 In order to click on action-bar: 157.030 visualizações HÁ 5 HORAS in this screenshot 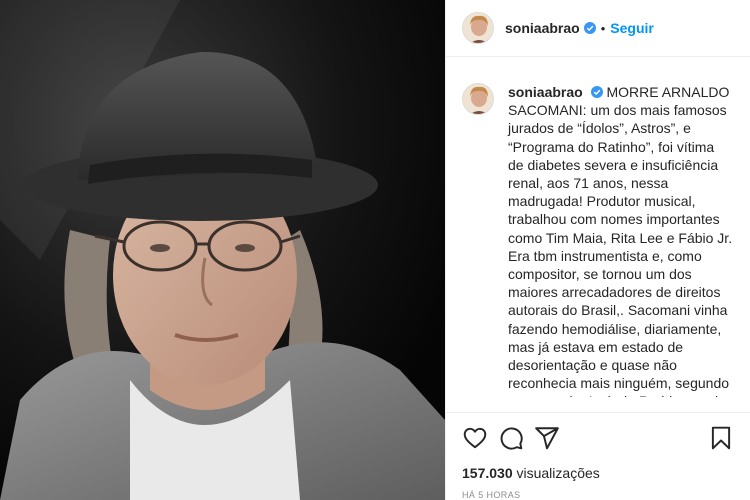, I will do `click(598, 456)`.